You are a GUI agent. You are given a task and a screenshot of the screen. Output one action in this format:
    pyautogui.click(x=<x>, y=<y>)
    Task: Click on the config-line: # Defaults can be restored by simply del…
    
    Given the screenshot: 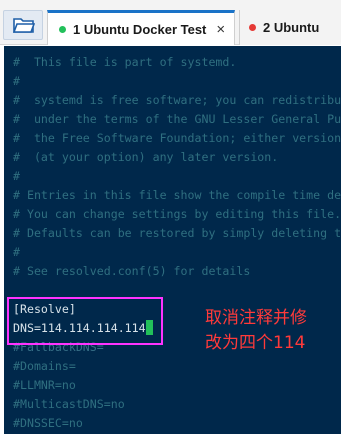 What is the action you would take?
    pyautogui.click(x=177, y=233)
    